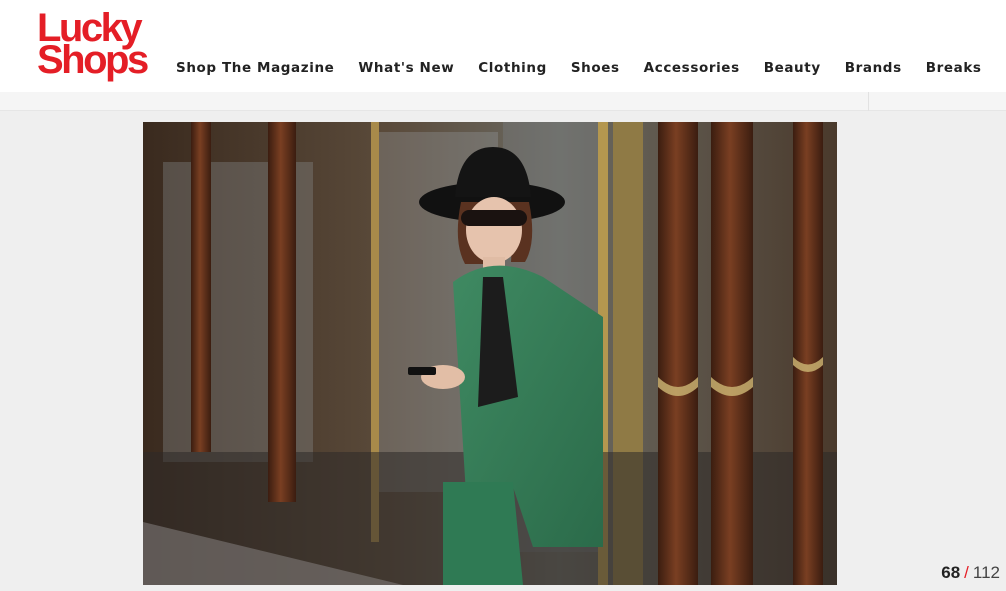 This screenshot has height=591, width=1006. What do you see at coordinates (595, 69) in the screenshot?
I see `nav-item-shoes: Shoes` at bounding box center [595, 69].